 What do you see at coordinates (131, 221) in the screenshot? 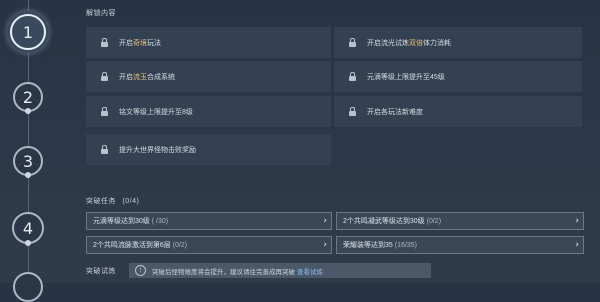
I see `task-label: 元滴等级达到30级 ( /30)` at bounding box center [131, 221].